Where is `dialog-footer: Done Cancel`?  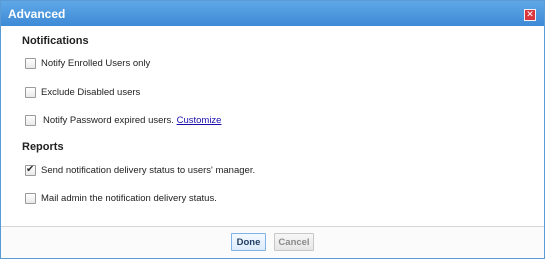
dialog-footer: Done Cancel is located at coordinates (272, 242).